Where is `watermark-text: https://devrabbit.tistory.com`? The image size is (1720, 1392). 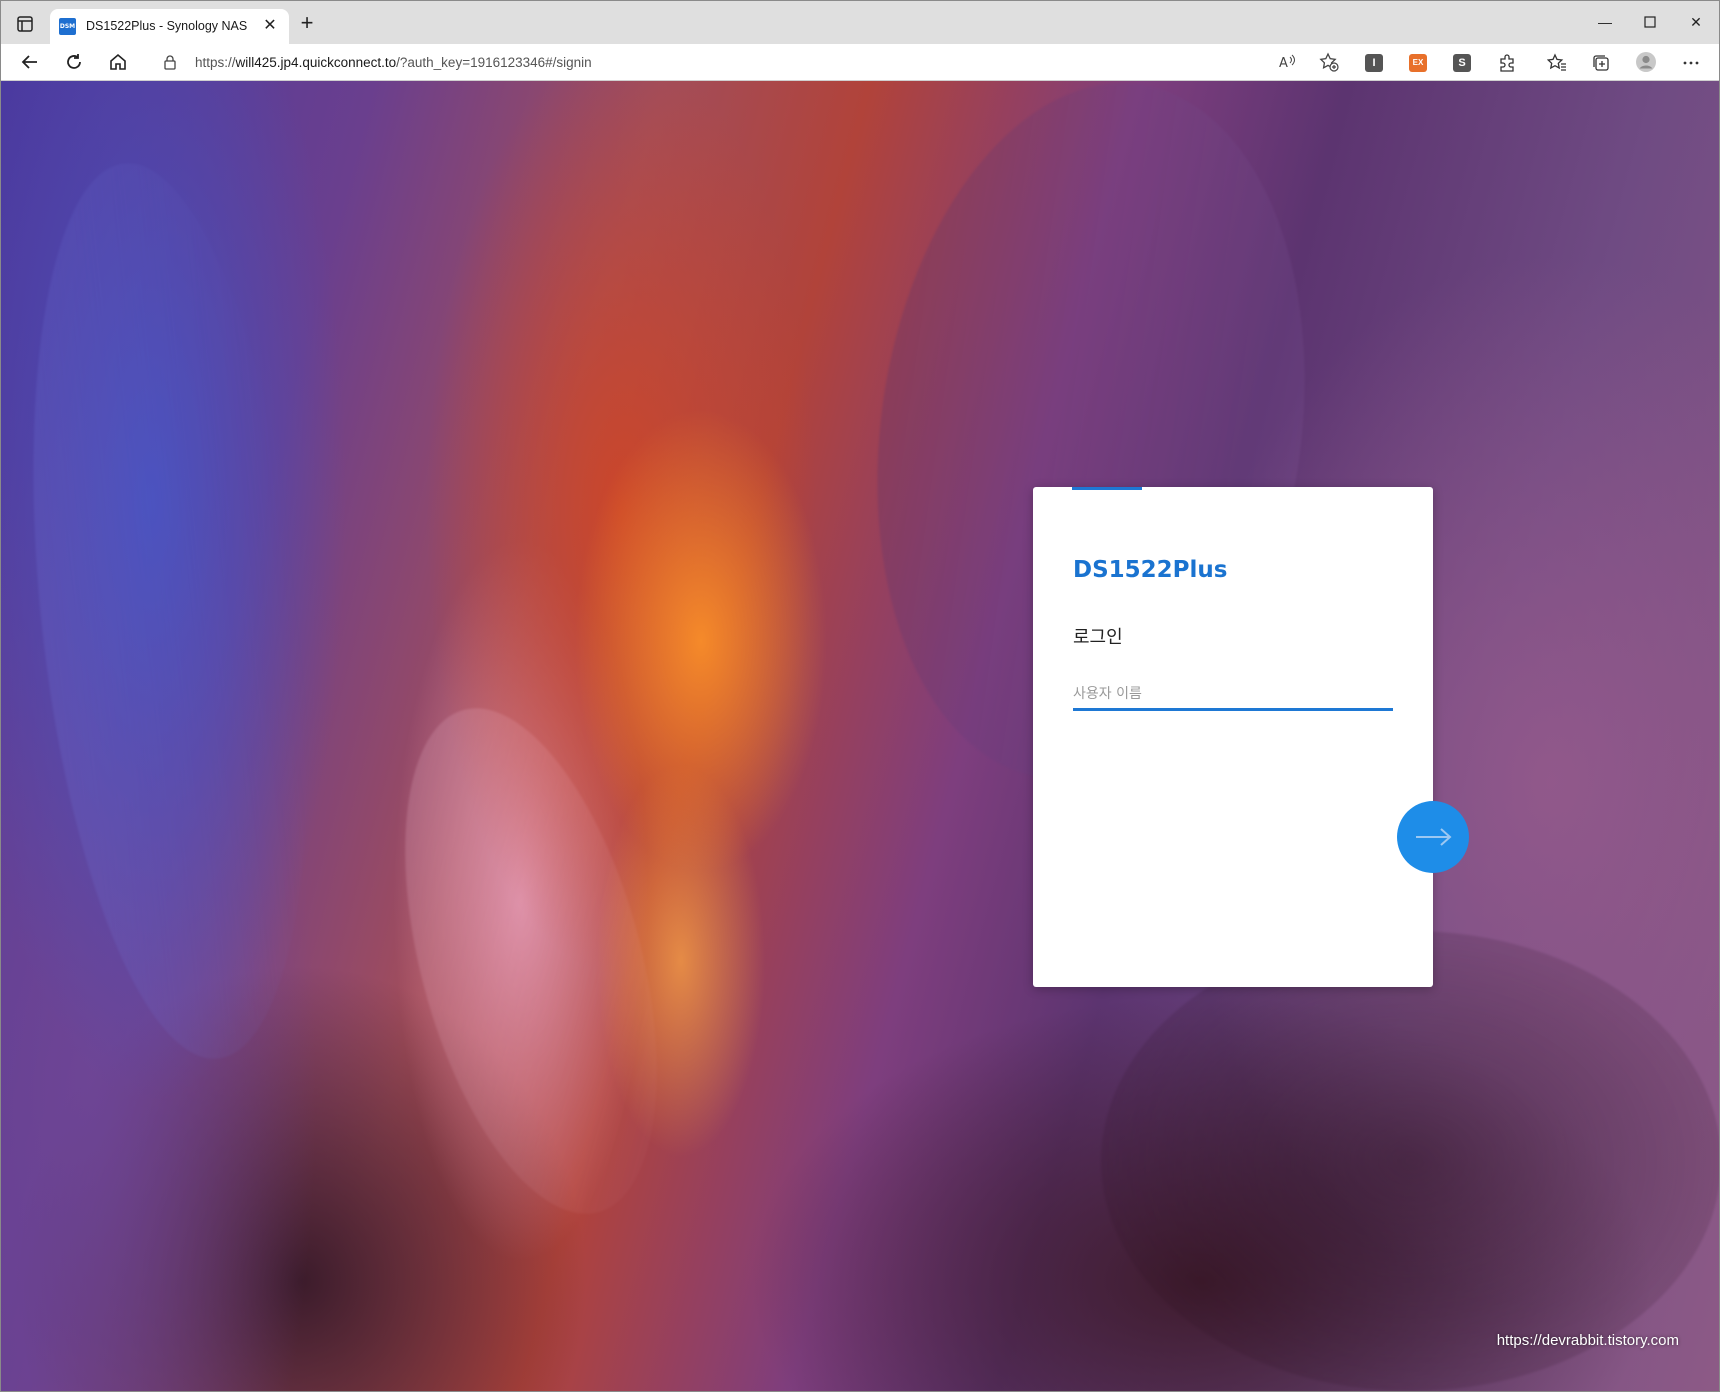 watermark-text: https://devrabbit.tistory.com is located at coordinates (1587, 1340).